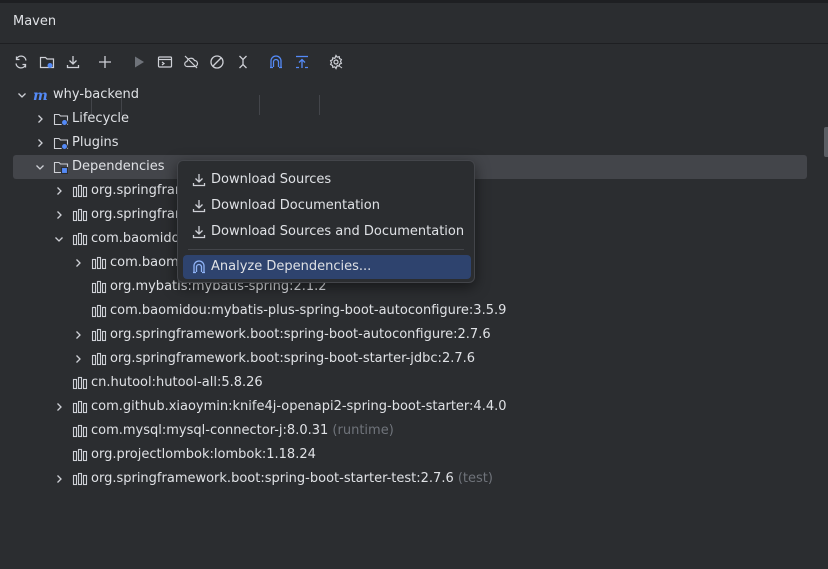 The image size is (828, 569). I want to click on tree-node-plugins: Plugins, so click(414, 143).